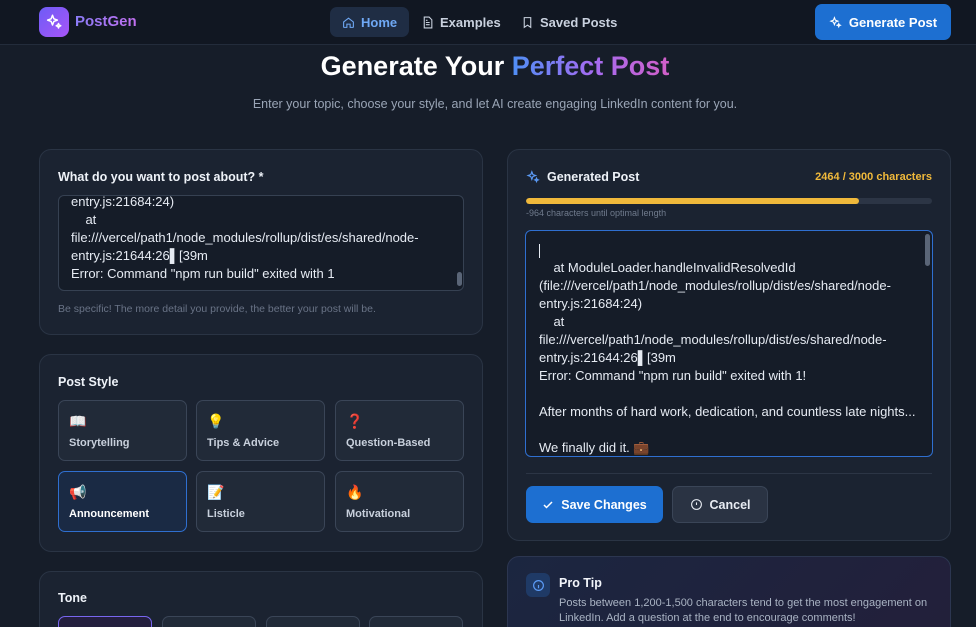 The height and width of the screenshot is (627, 976). Describe the element at coordinates (78, 492) in the screenshot. I see `megaphone-icon: 📢` at that location.